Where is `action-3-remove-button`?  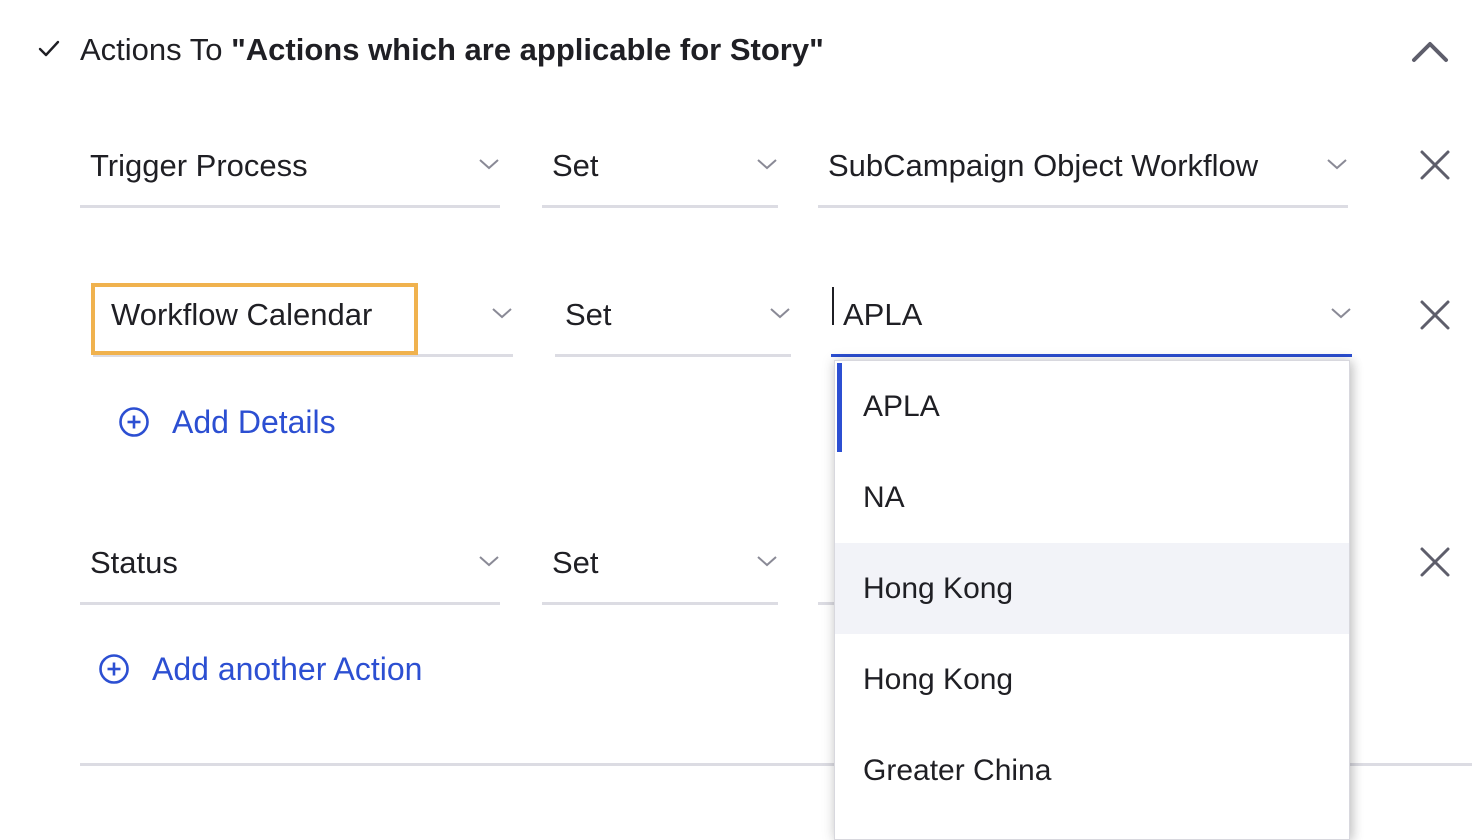
action-3-remove-button is located at coordinates (1435, 562).